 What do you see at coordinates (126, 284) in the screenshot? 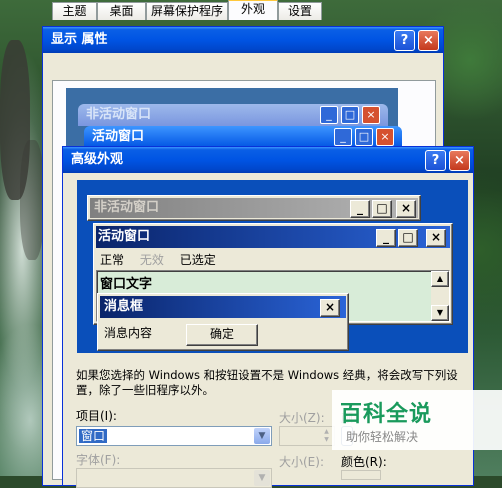
I see `sample-window-text: 窗口文字` at bounding box center [126, 284].